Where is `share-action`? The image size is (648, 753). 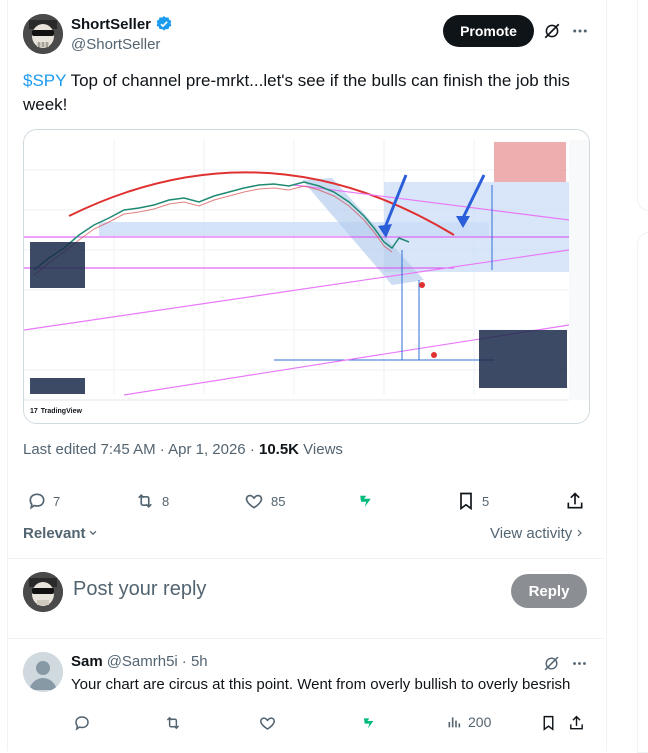
share-action is located at coordinates (575, 501).